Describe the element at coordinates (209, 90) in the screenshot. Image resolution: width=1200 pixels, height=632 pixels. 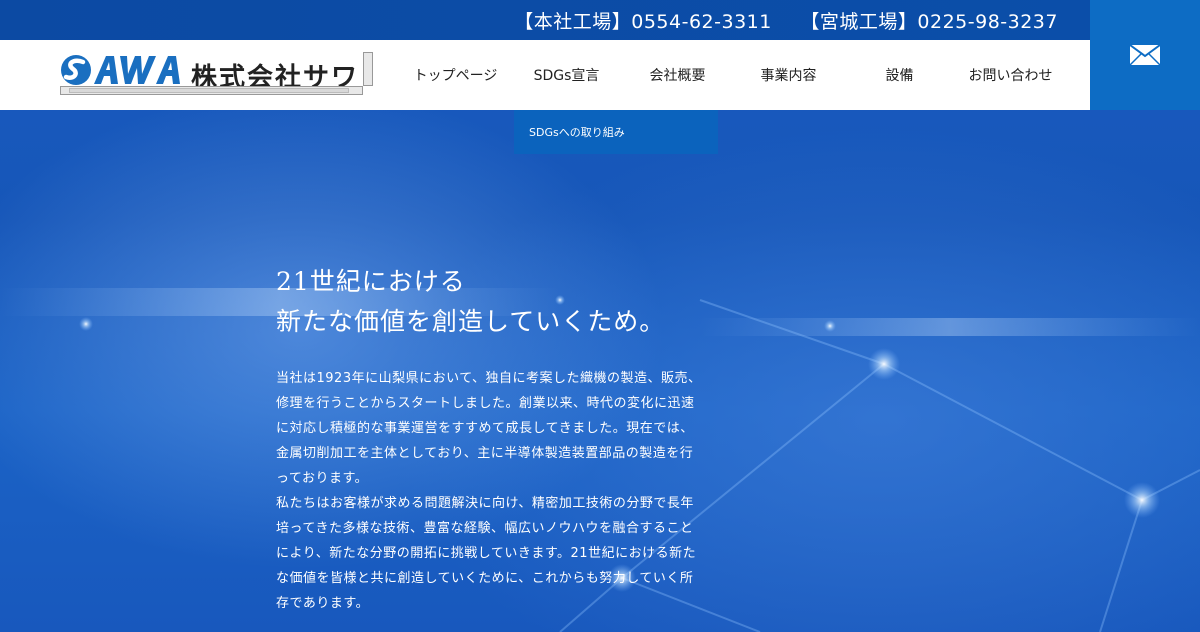
I see `scrollbar-thumb` at that location.